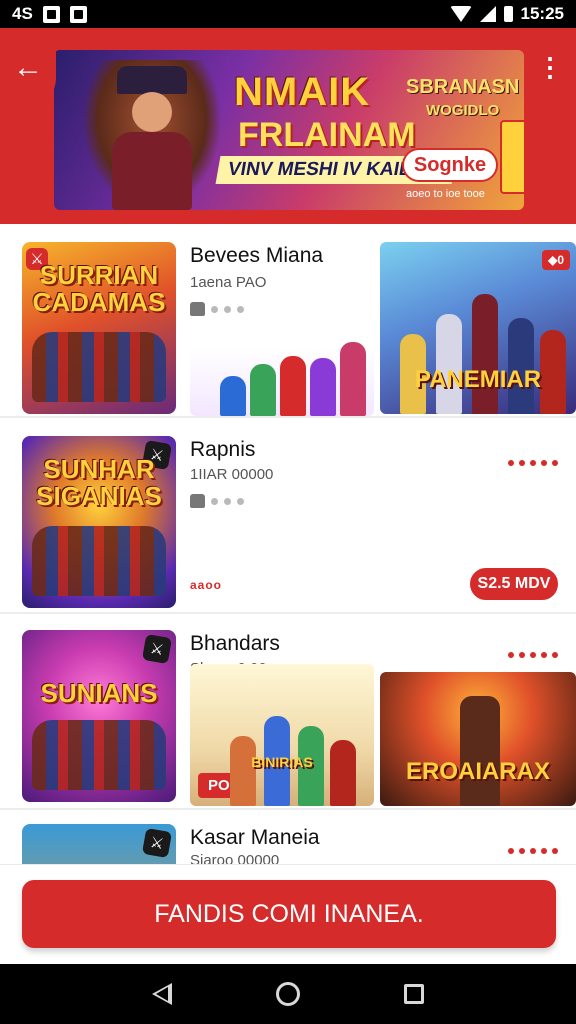 The image size is (576, 1024). What do you see at coordinates (22, 13) in the screenshot?
I see `status-left-text: 4S` at bounding box center [22, 13].